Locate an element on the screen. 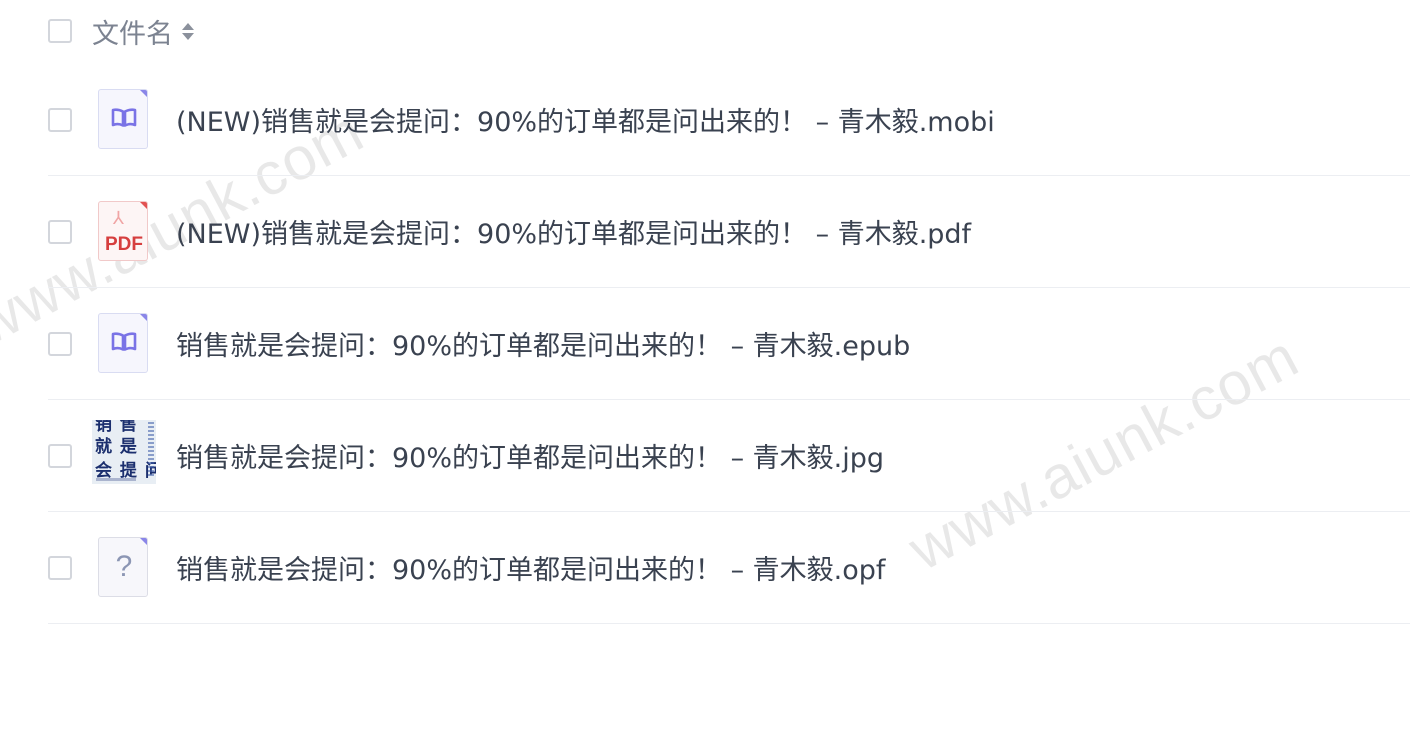  sort-down-icon is located at coordinates (188, 36).